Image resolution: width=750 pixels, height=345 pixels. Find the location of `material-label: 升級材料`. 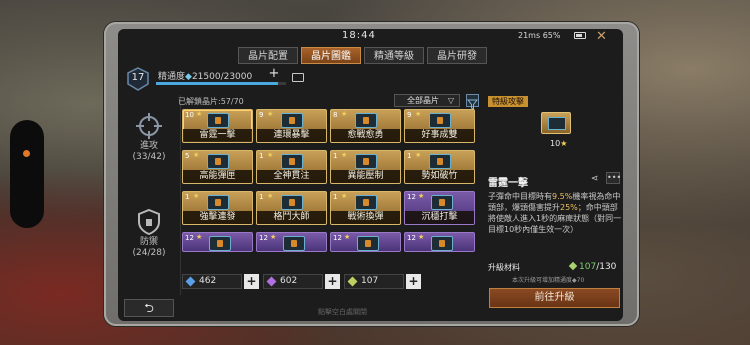

material-label: 升級材料 is located at coordinates (504, 267).